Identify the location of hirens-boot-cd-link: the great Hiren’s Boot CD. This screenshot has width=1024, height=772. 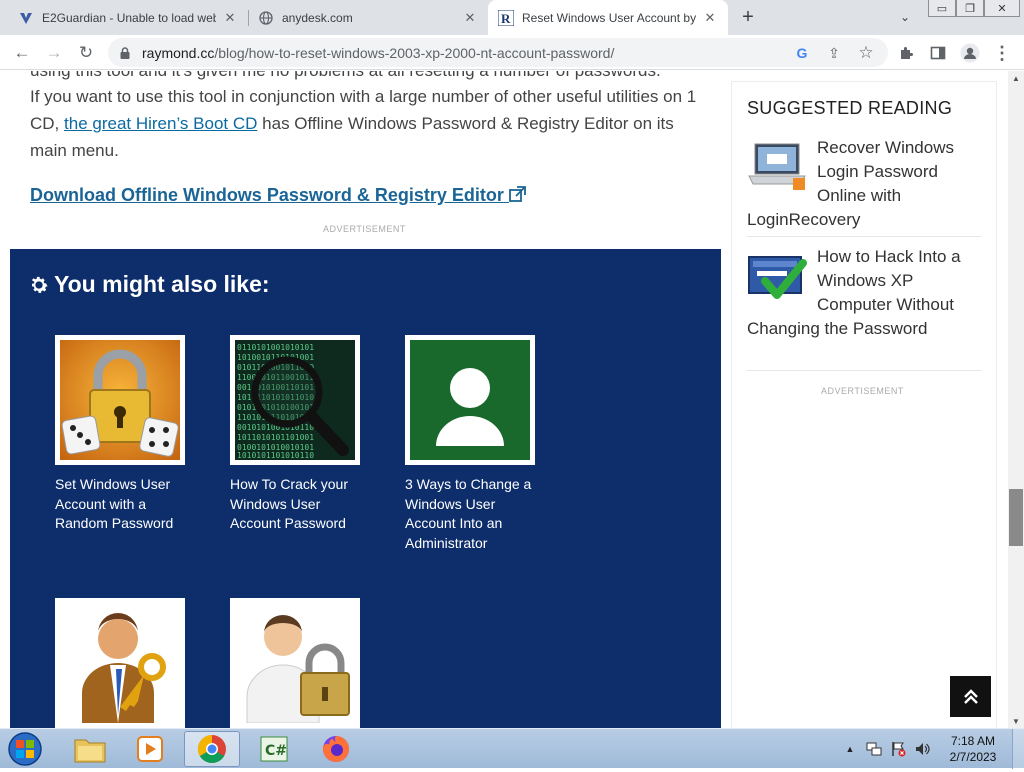
(160, 123).